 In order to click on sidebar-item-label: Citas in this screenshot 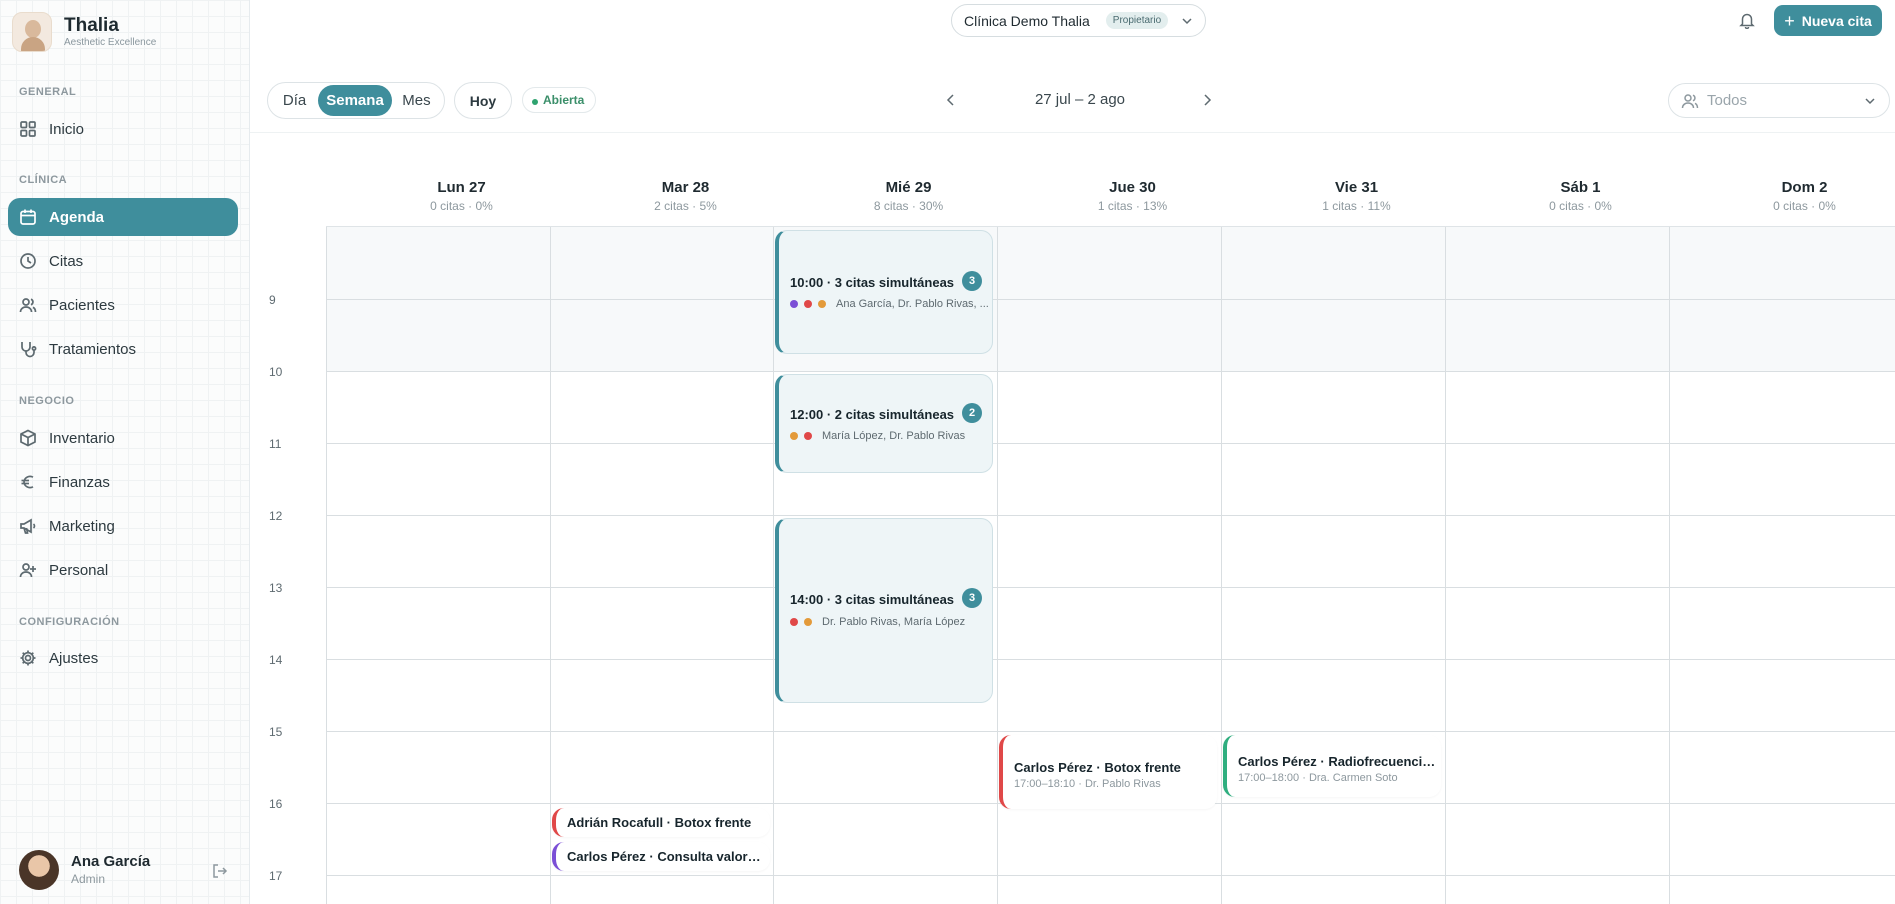, I will do `click(66, 261)`.